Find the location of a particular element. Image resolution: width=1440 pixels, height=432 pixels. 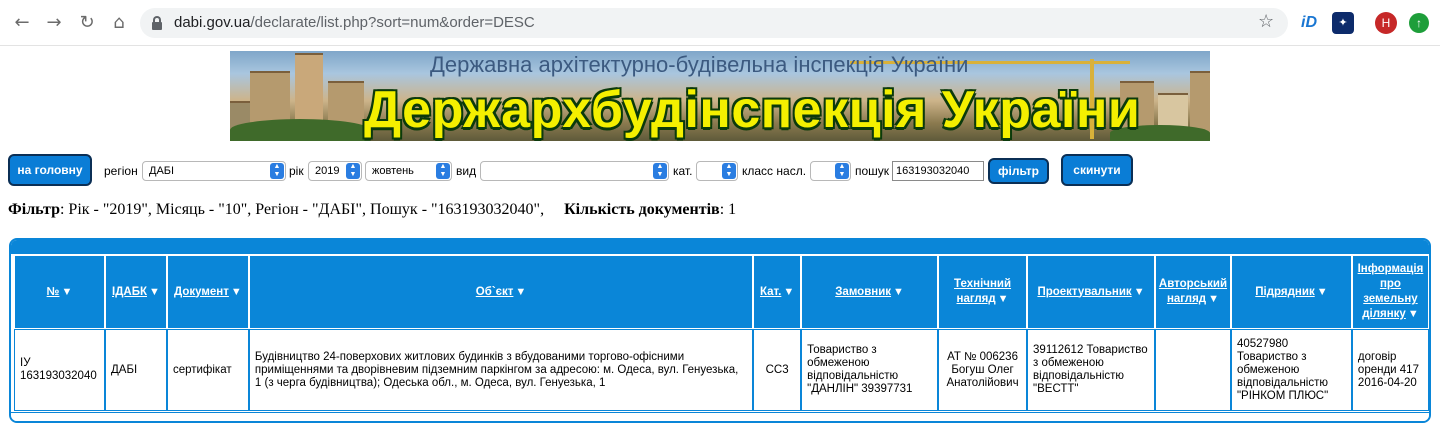

column-header-category: Кат. ▼ is located at coordinates (777, 292).